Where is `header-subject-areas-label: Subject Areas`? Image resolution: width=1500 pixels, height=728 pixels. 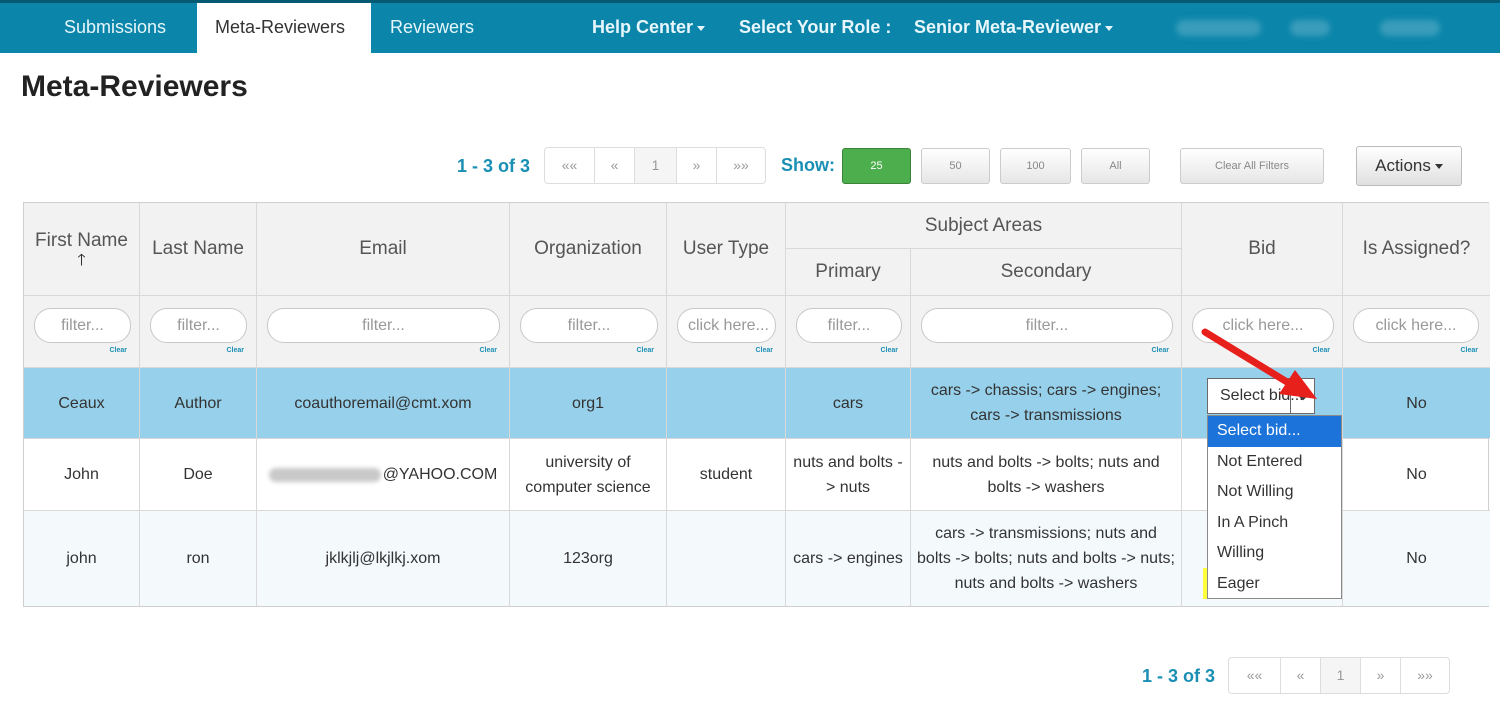 header-subject-areas-label: Subject Areas is located at coordinates (983, 225).